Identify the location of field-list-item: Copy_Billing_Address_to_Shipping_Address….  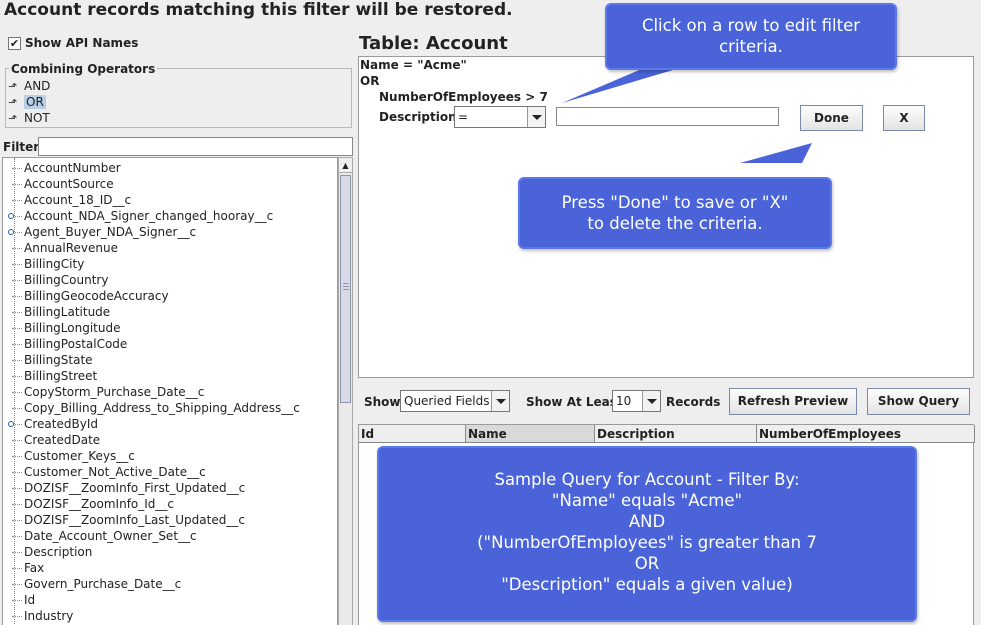
(170, 408).